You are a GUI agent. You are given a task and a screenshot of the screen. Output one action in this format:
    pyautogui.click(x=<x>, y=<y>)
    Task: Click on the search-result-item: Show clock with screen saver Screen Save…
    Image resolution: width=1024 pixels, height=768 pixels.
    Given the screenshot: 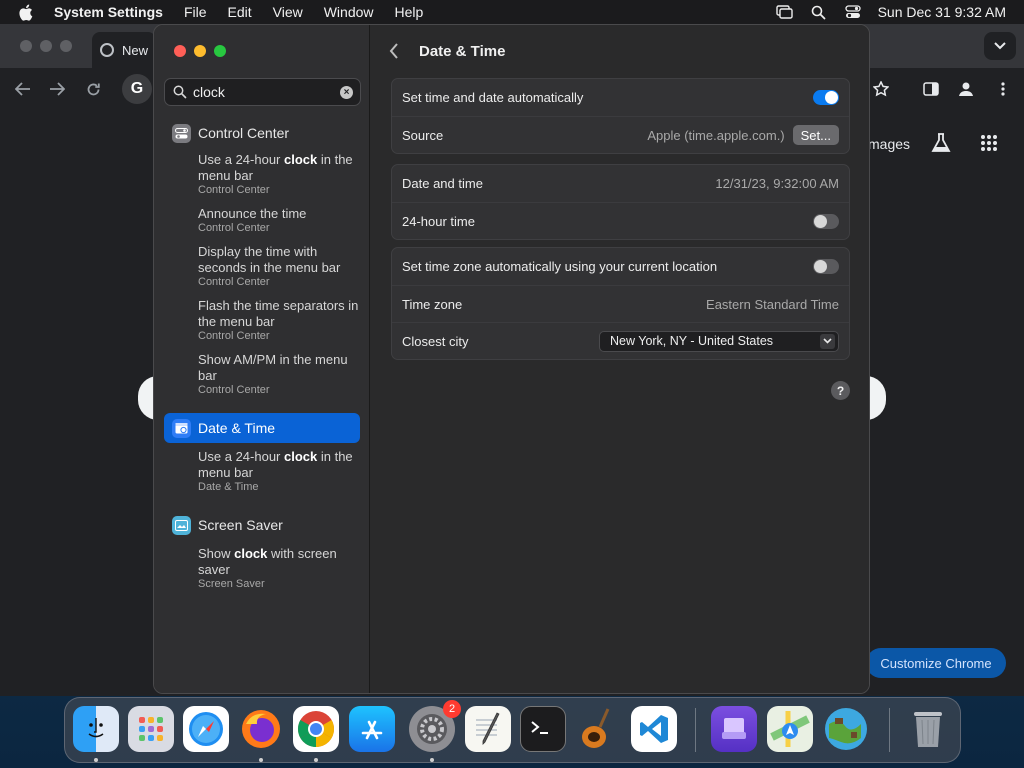 What is the action you would take?
    pyautogui.click(x=262, y=568)
    